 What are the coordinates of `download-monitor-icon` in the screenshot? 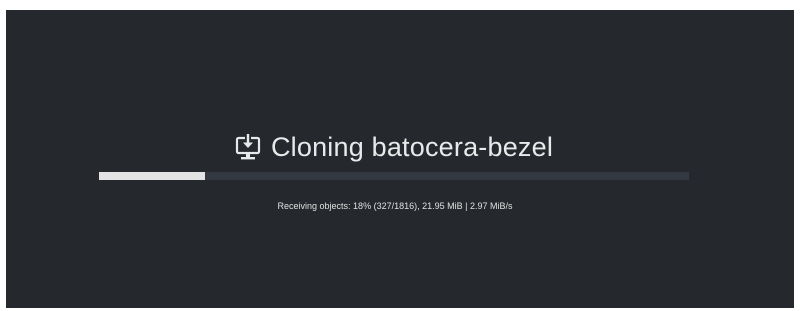 It's located at (248, 148).